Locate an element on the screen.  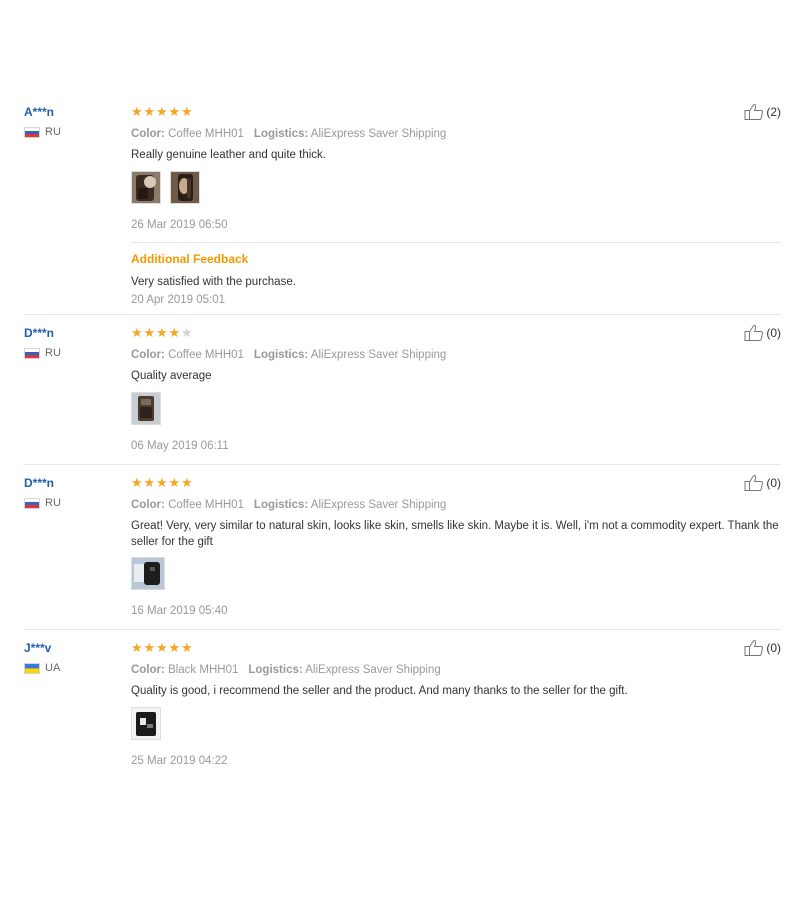
reviewer-name: A***n is located at coordinates (74, 112).